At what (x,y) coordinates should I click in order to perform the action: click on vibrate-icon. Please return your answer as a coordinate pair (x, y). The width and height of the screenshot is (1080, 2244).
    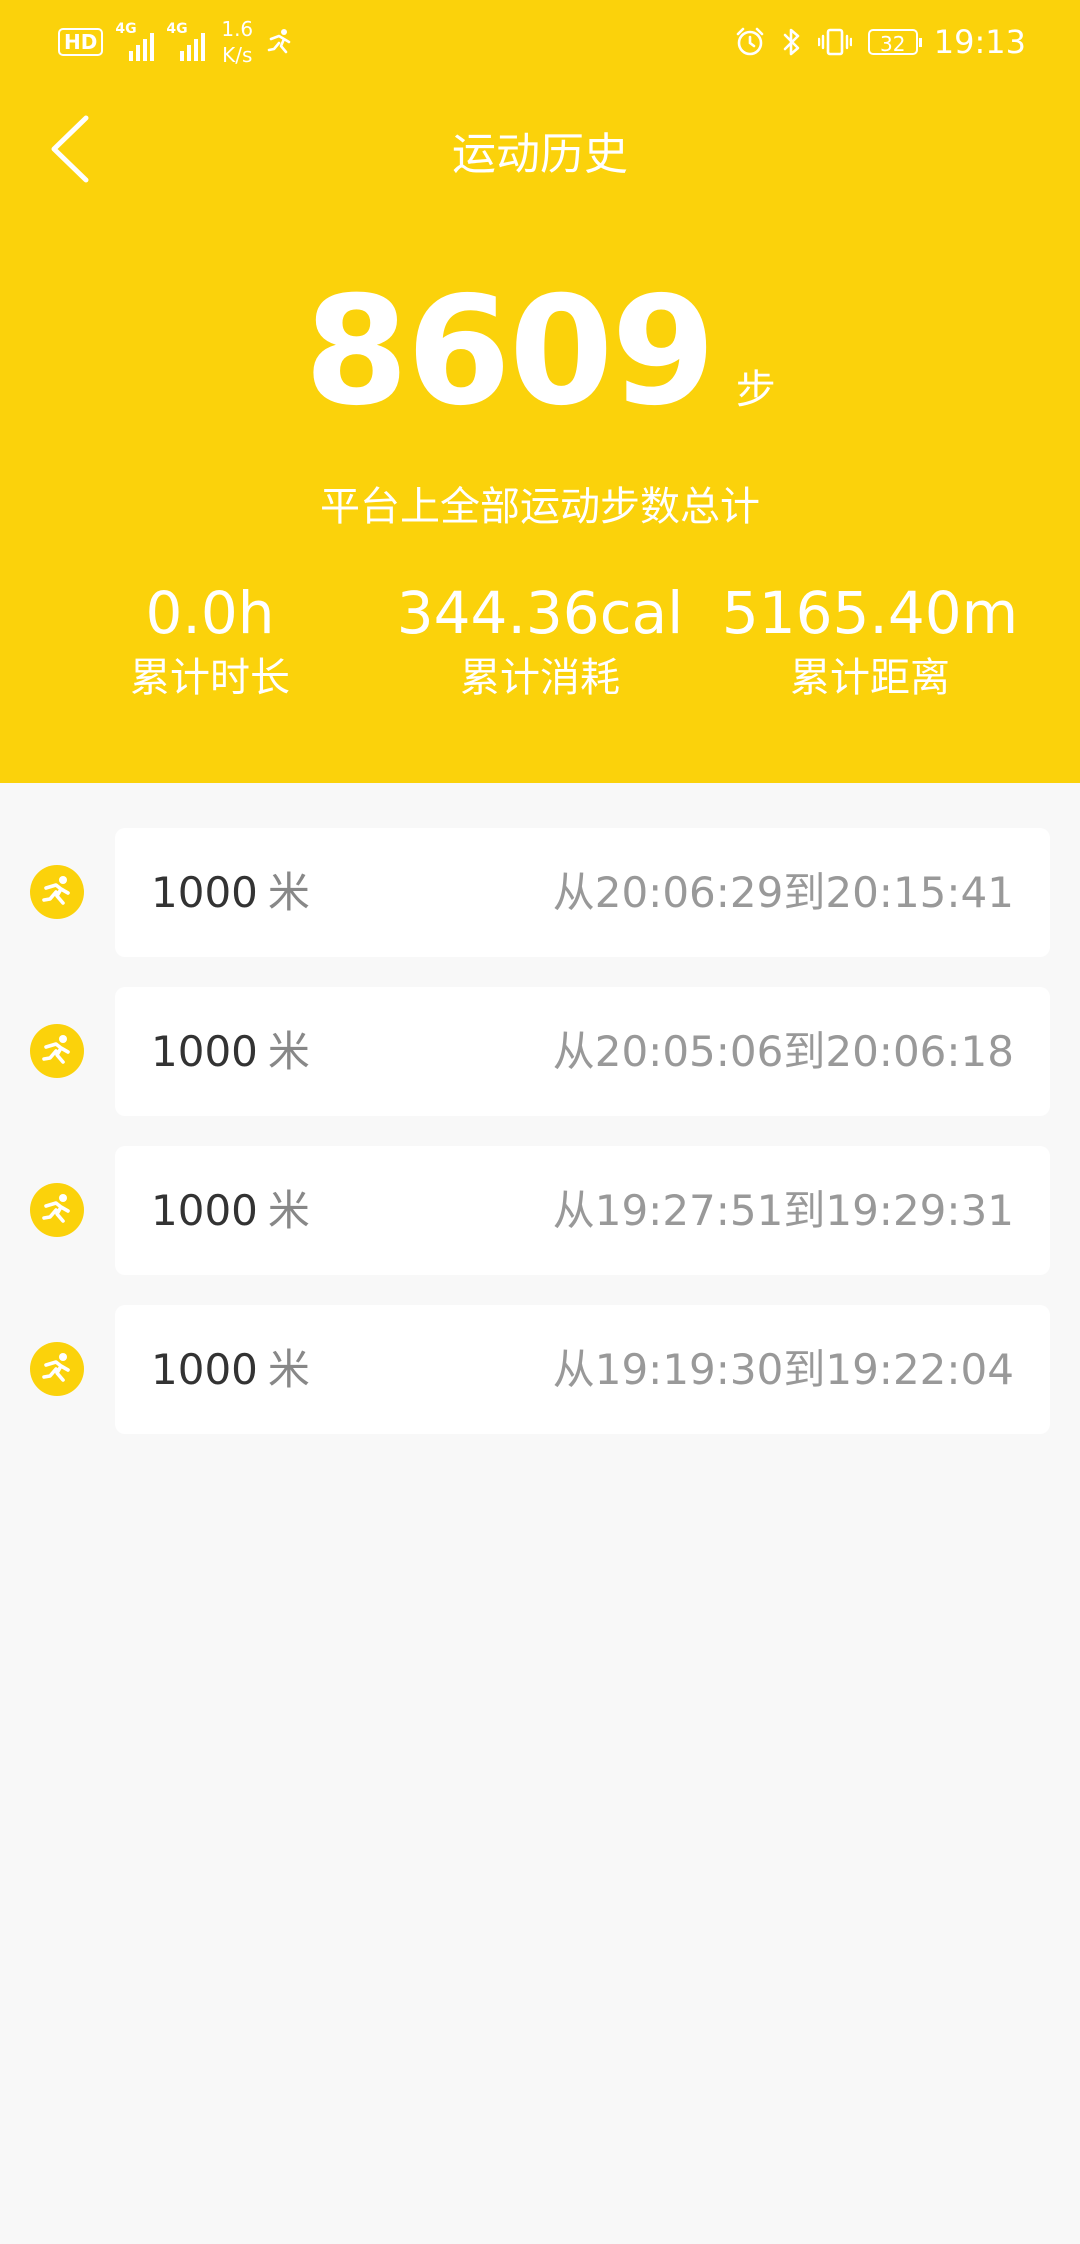
    Looking at the image, I should click on (834, 42).